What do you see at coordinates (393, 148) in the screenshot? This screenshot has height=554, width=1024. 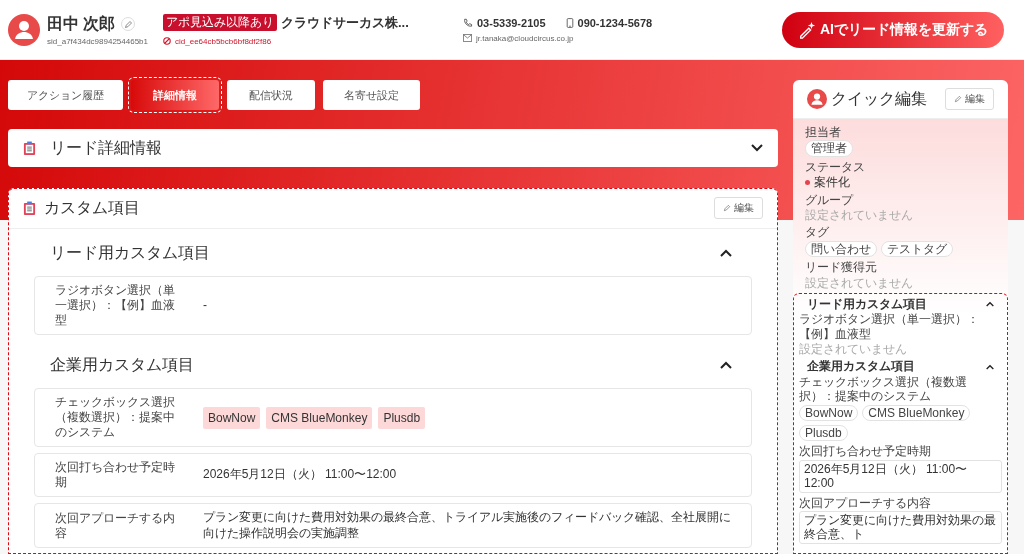 I see `lead-detail-card: リード詳細情報` at bounding box center [393, 148].